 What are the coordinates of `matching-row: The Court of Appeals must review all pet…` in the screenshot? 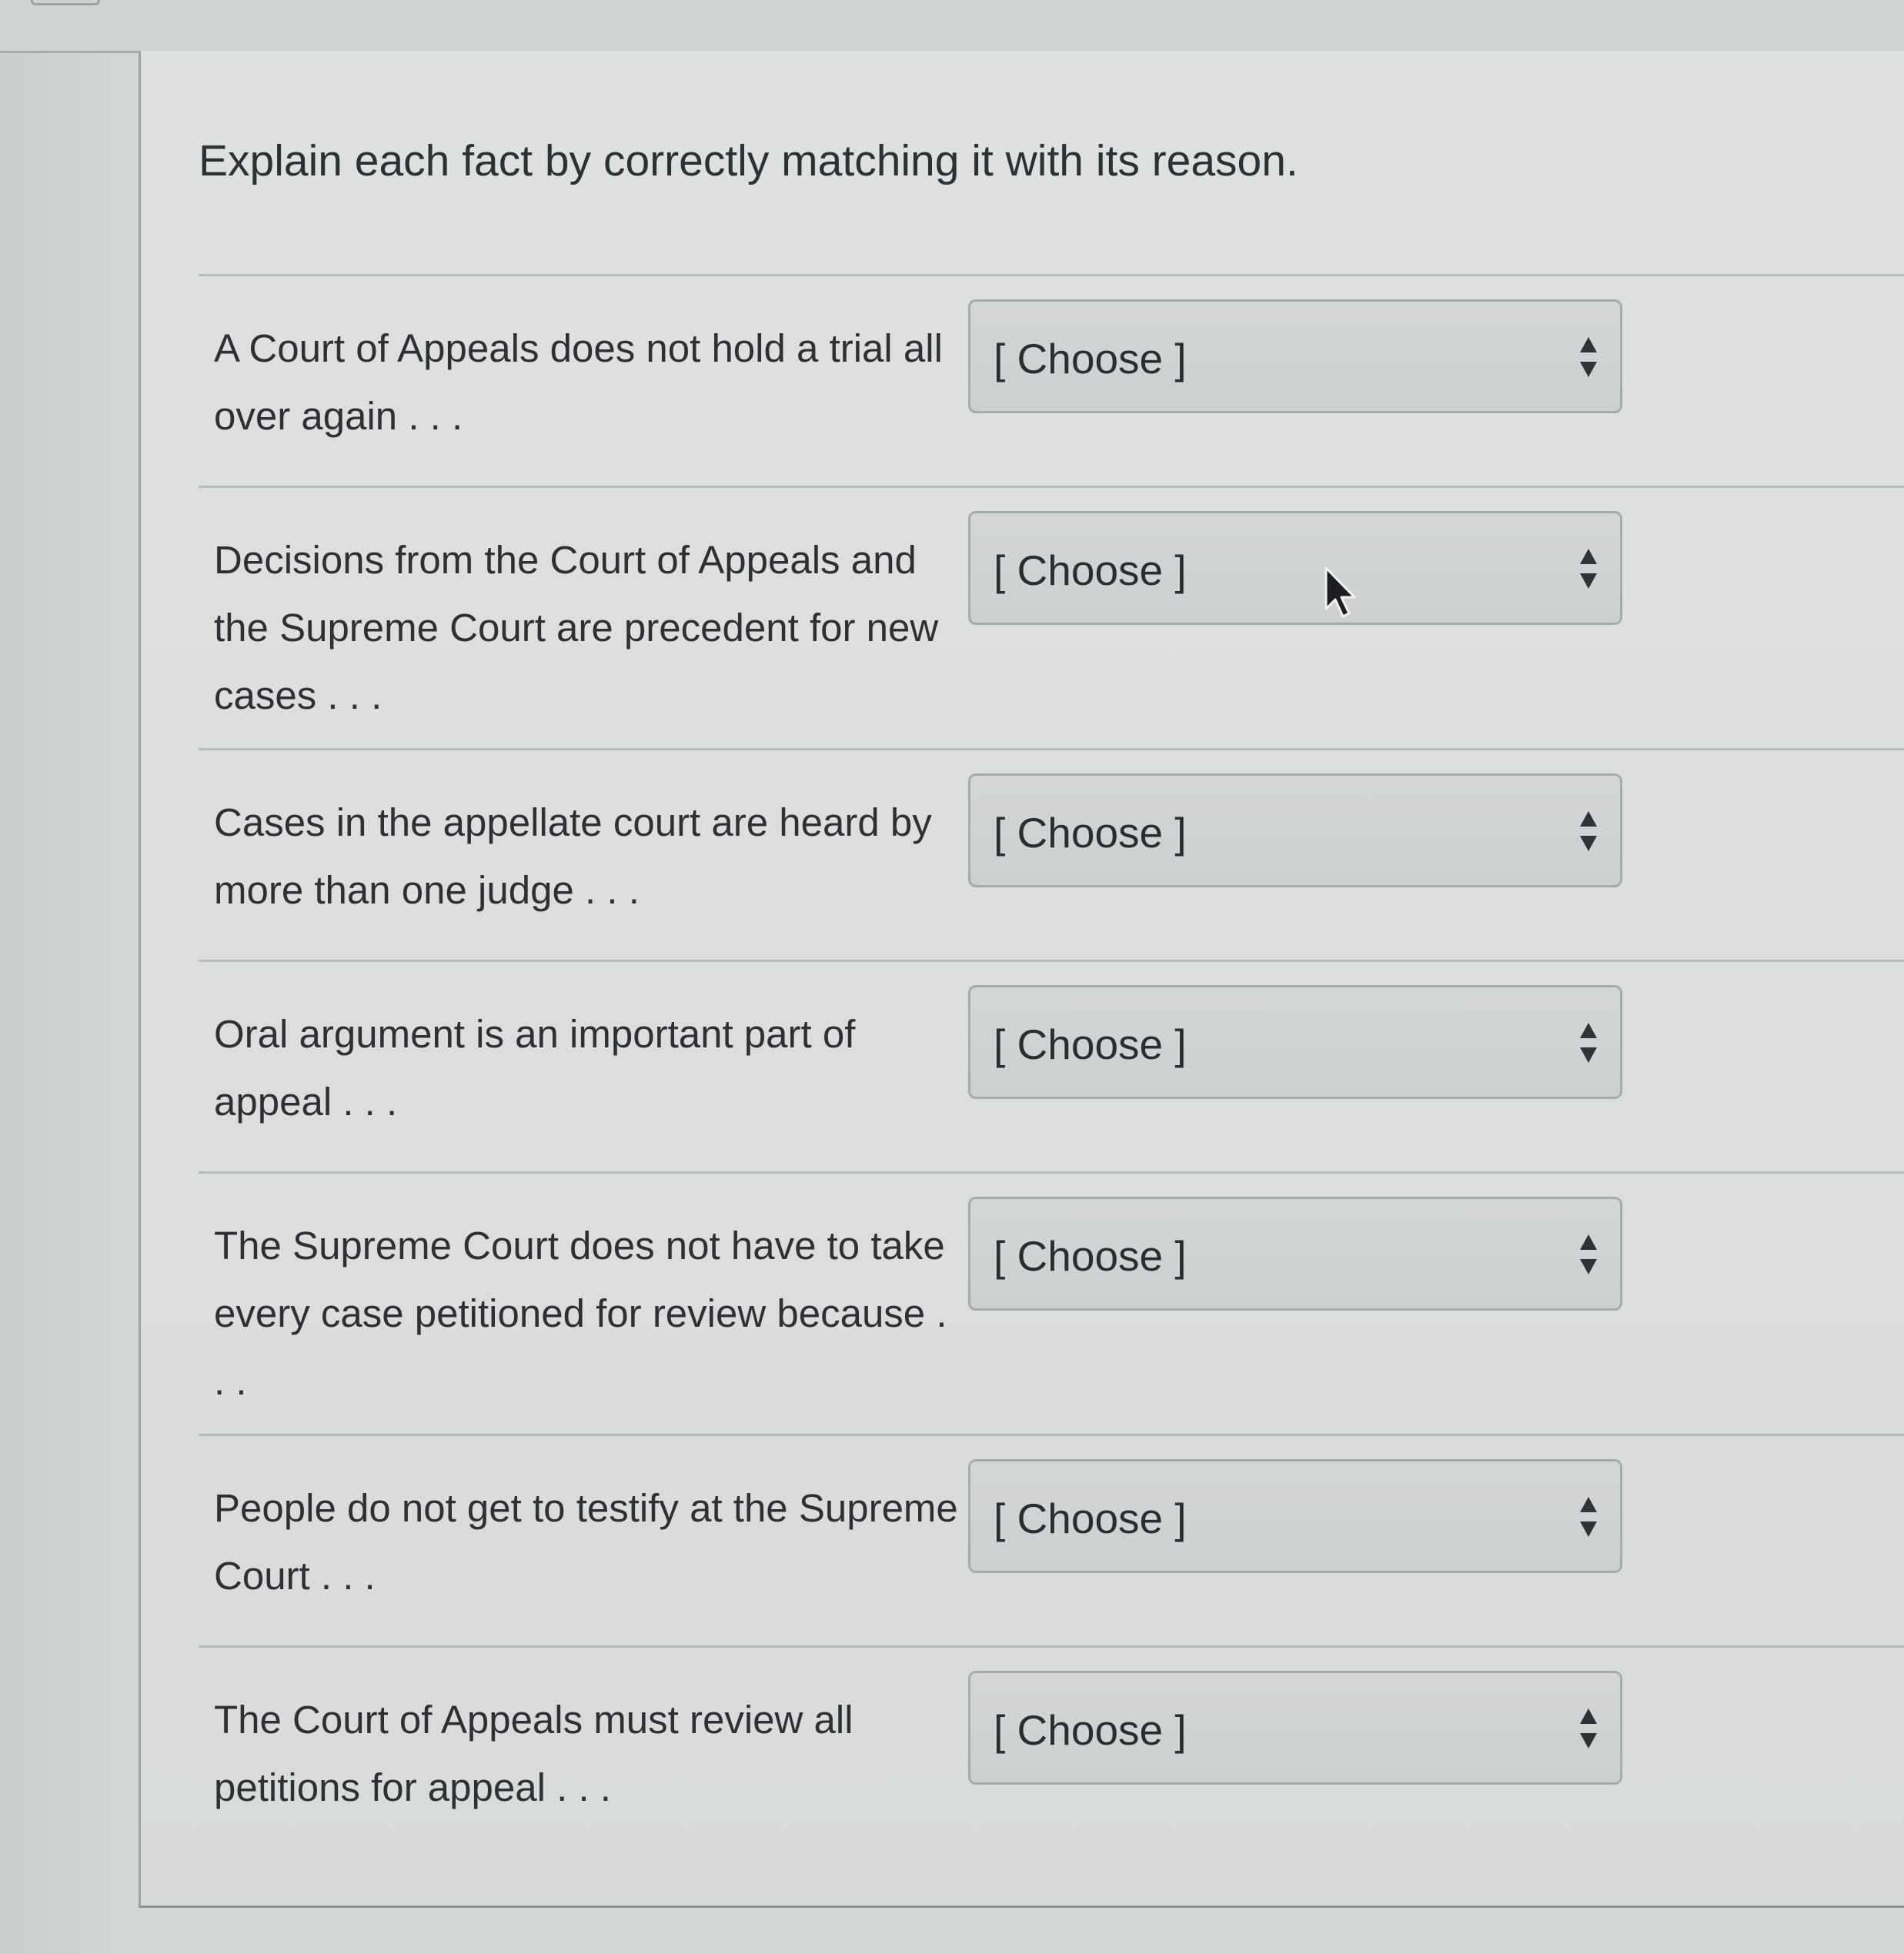 It's located at (1051, 1751).